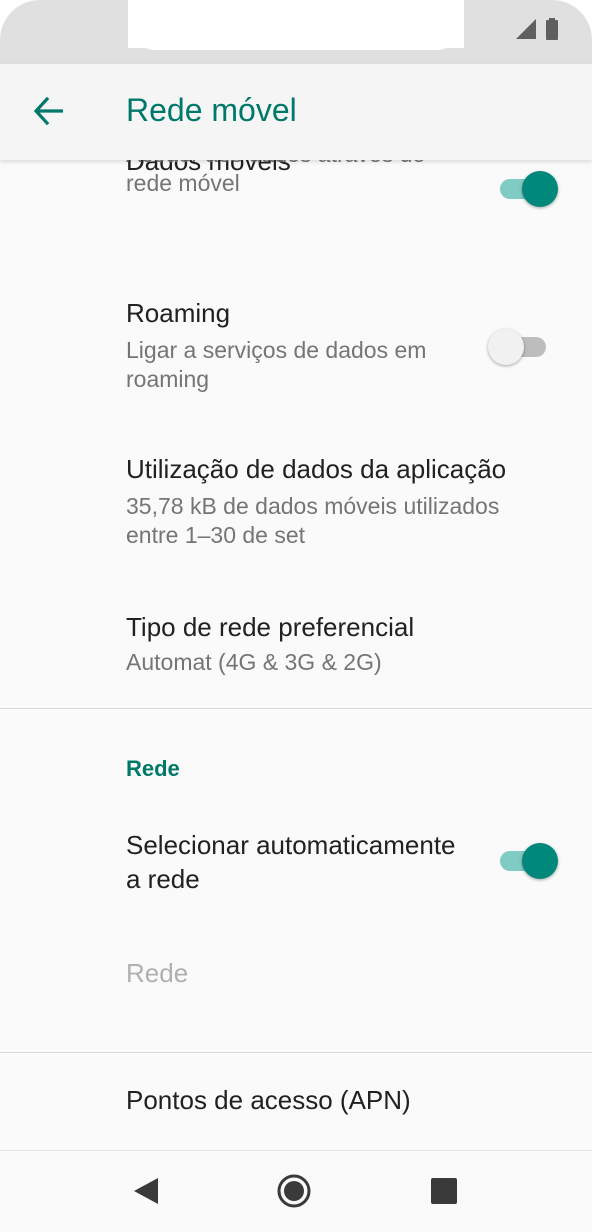 This screenshot has height=1232, width=592. Describe the element at coordinates (268, 1100) in the screenshot. I see `apn-title: Pontos de acesso (APN)` at that location.